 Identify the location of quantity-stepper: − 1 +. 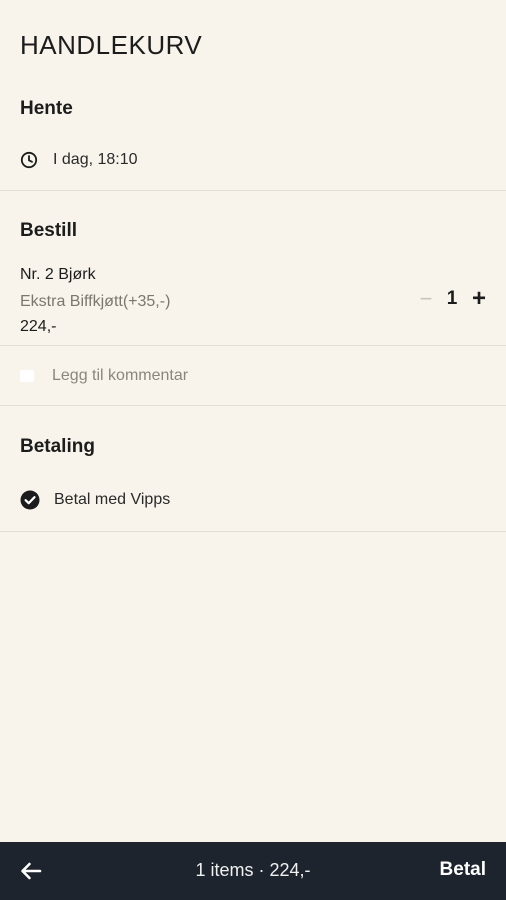
(453, 298).